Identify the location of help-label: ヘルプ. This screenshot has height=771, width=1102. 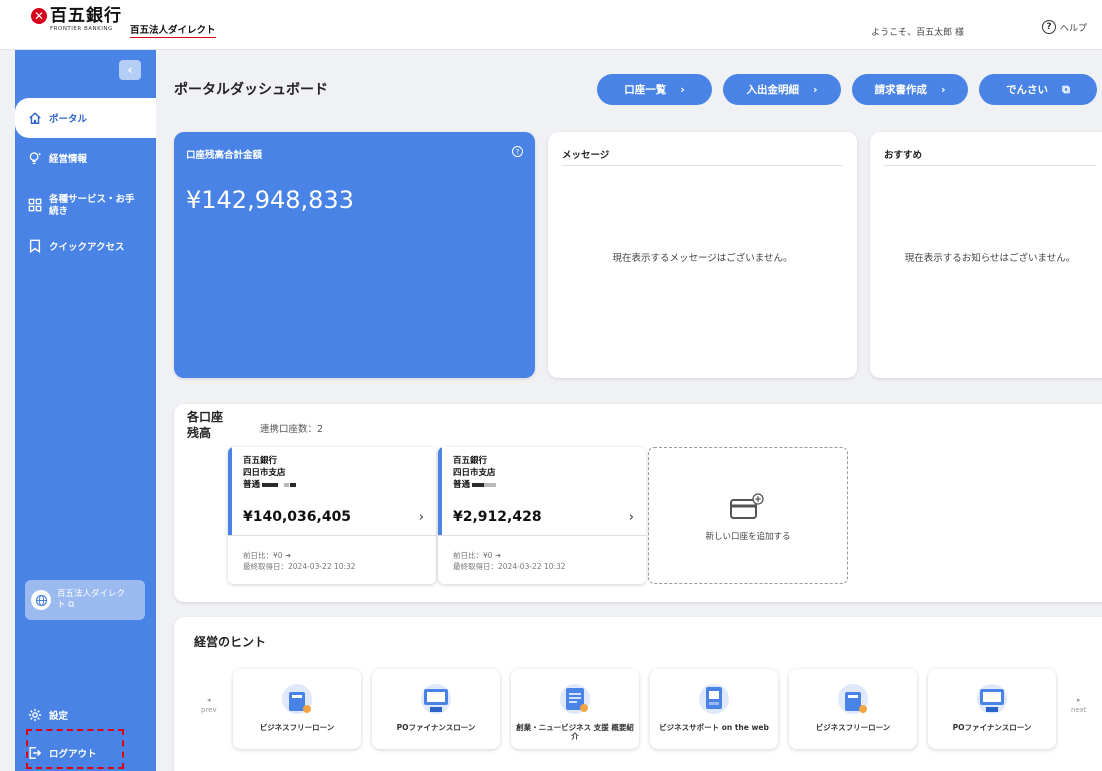
(1073, 28).